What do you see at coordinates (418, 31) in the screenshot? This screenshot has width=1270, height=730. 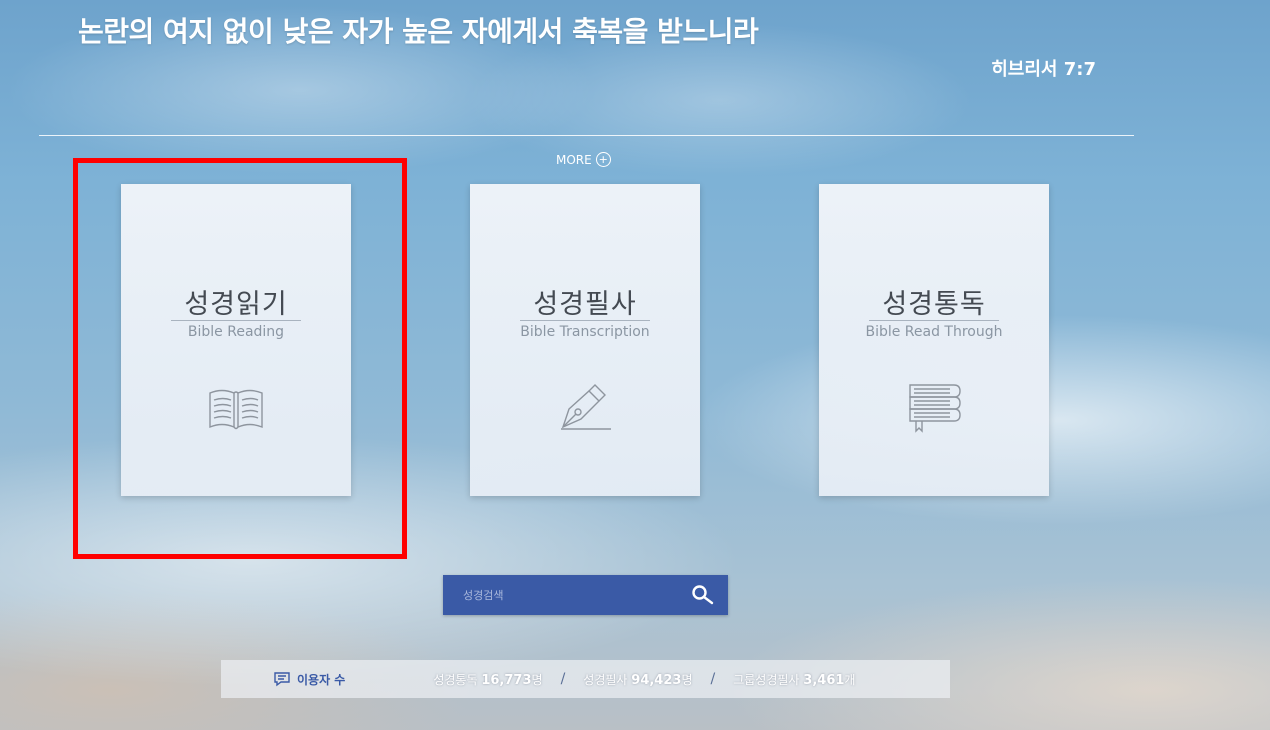 I see `verse-text: 논란의 여지 없이 낮은 자가 높은 자에게서 축복을 받느니라` at bounding box center [418, 31].